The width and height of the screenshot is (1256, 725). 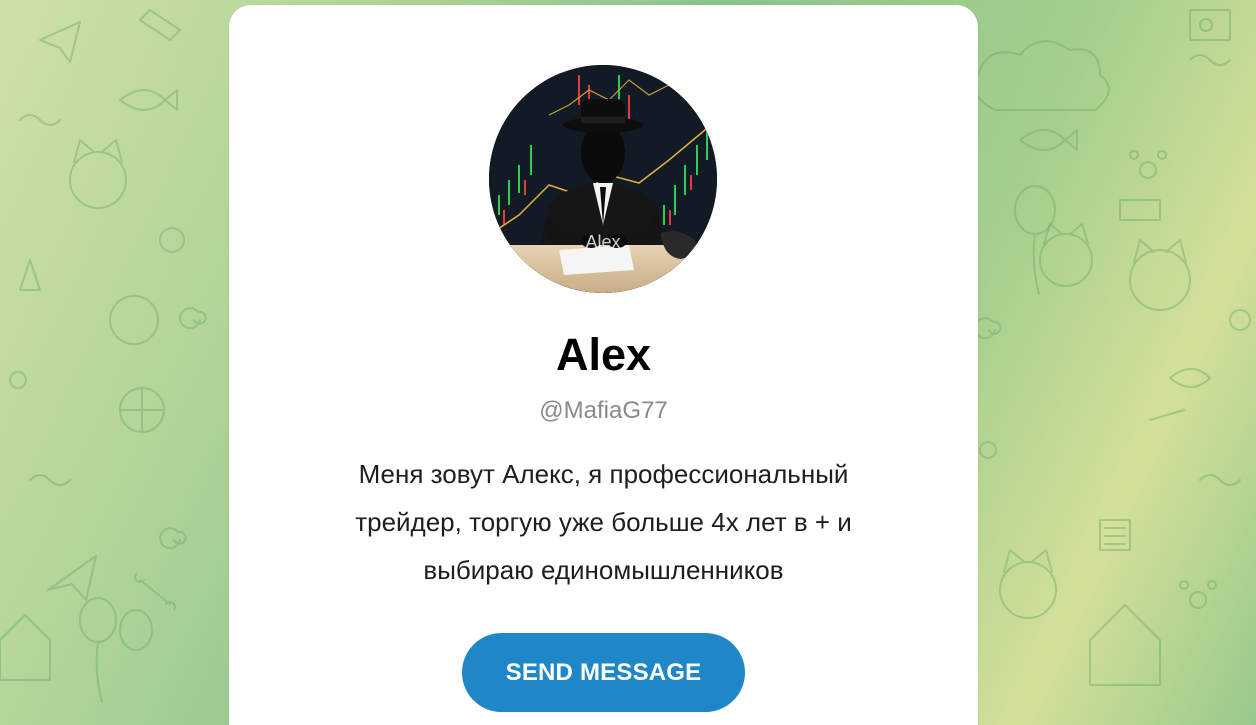 What do you see at coordinates (602, 242) in the screenshot?
I see `avatar-watermark: Alex` at bounding box center [602, 242].